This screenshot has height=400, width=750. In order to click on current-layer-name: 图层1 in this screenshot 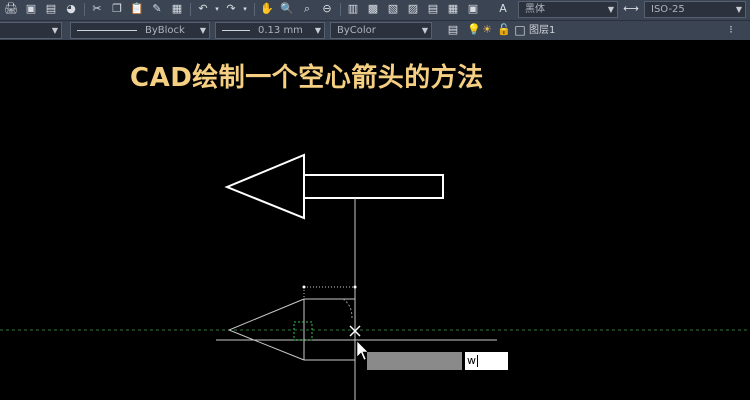, I will do `click(542, 30)`.